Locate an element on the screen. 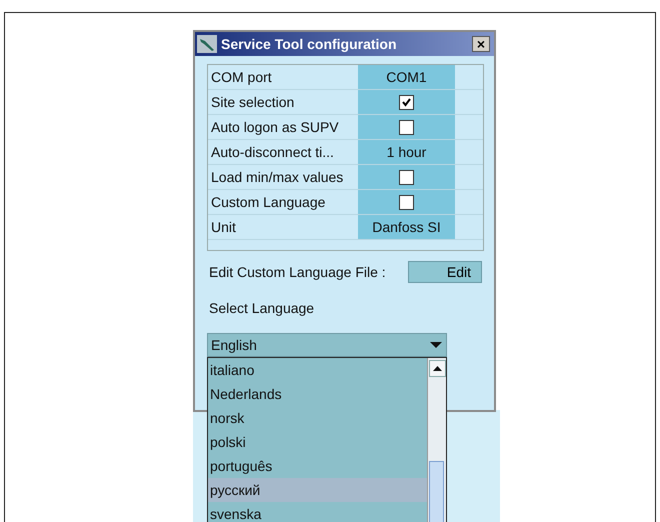  setting-value: COM1 is located at coordinates (406, 77).